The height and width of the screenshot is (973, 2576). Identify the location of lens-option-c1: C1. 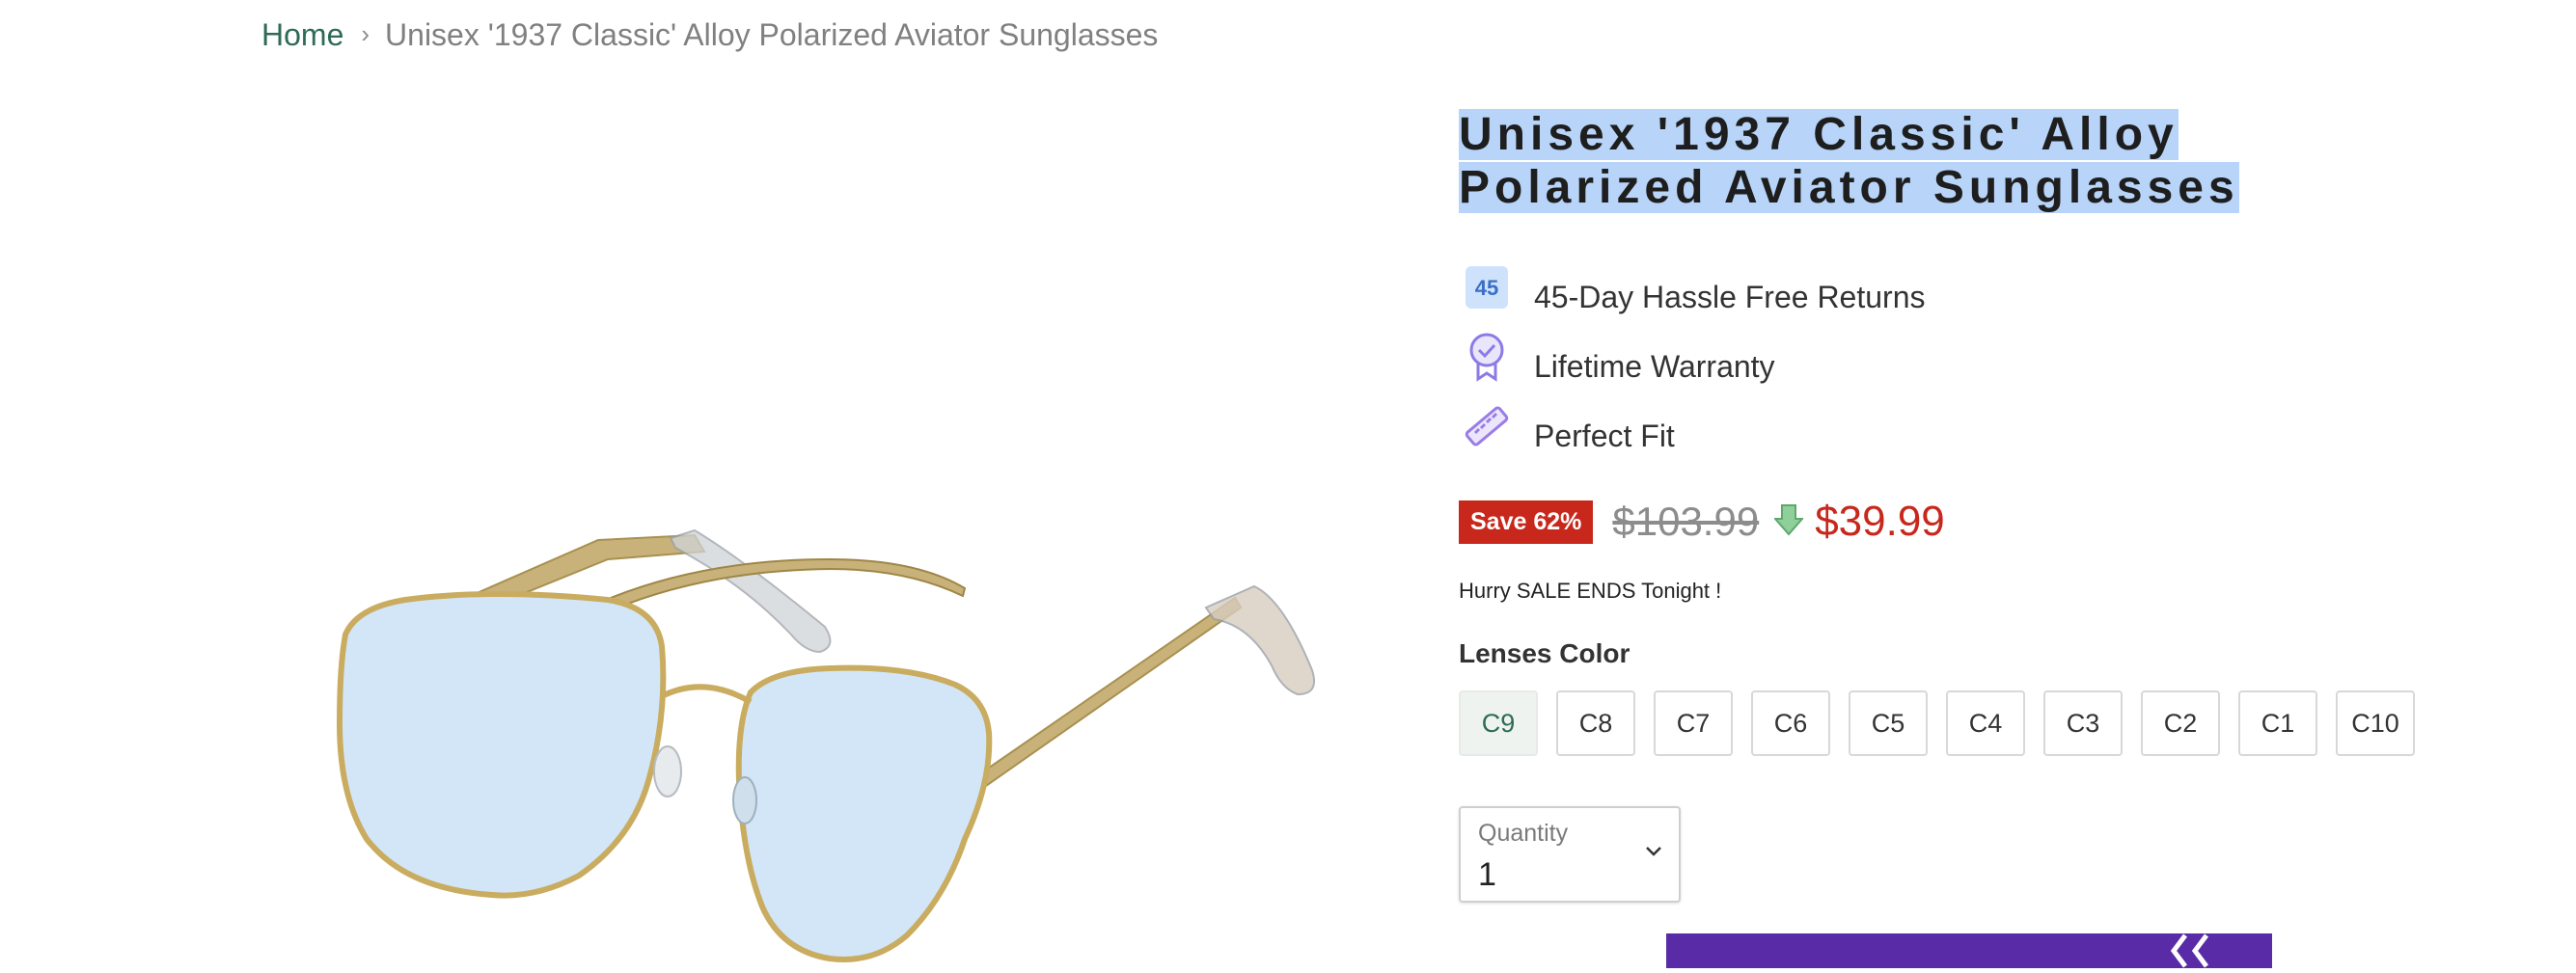
(2277, 723).